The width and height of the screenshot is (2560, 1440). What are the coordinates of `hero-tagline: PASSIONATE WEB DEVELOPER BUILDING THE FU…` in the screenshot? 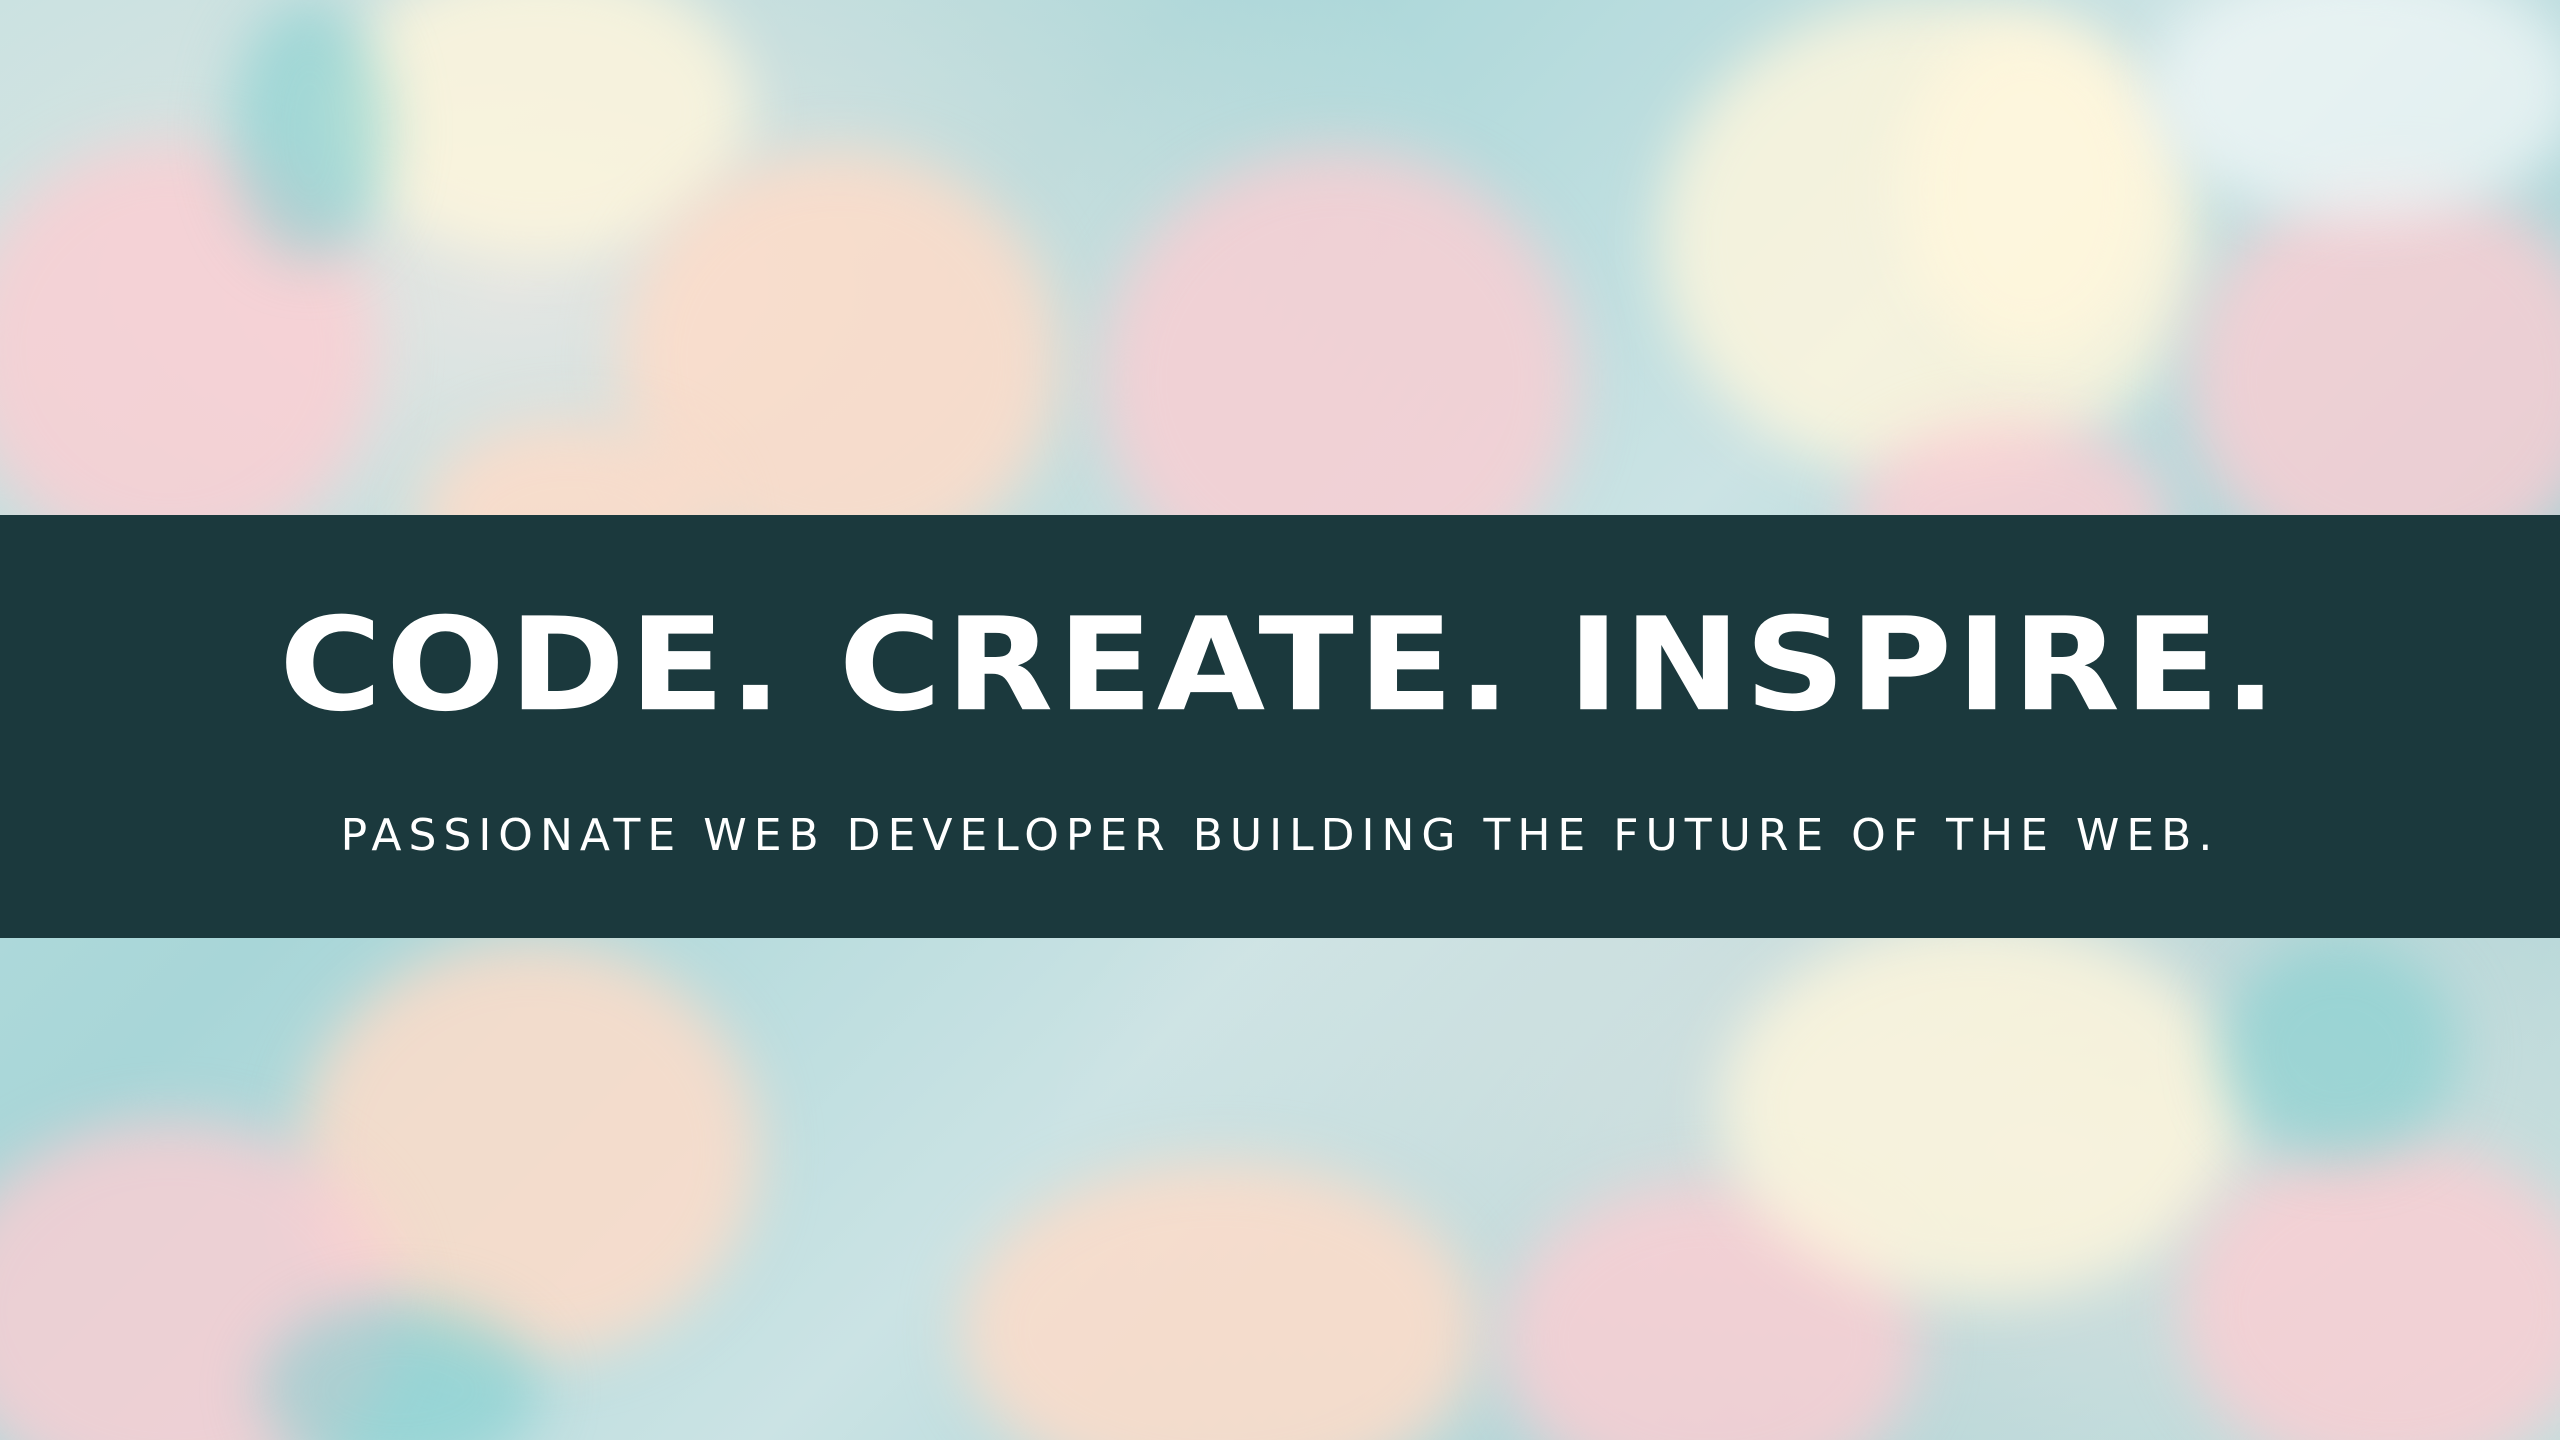 It's located at (1280, 835).